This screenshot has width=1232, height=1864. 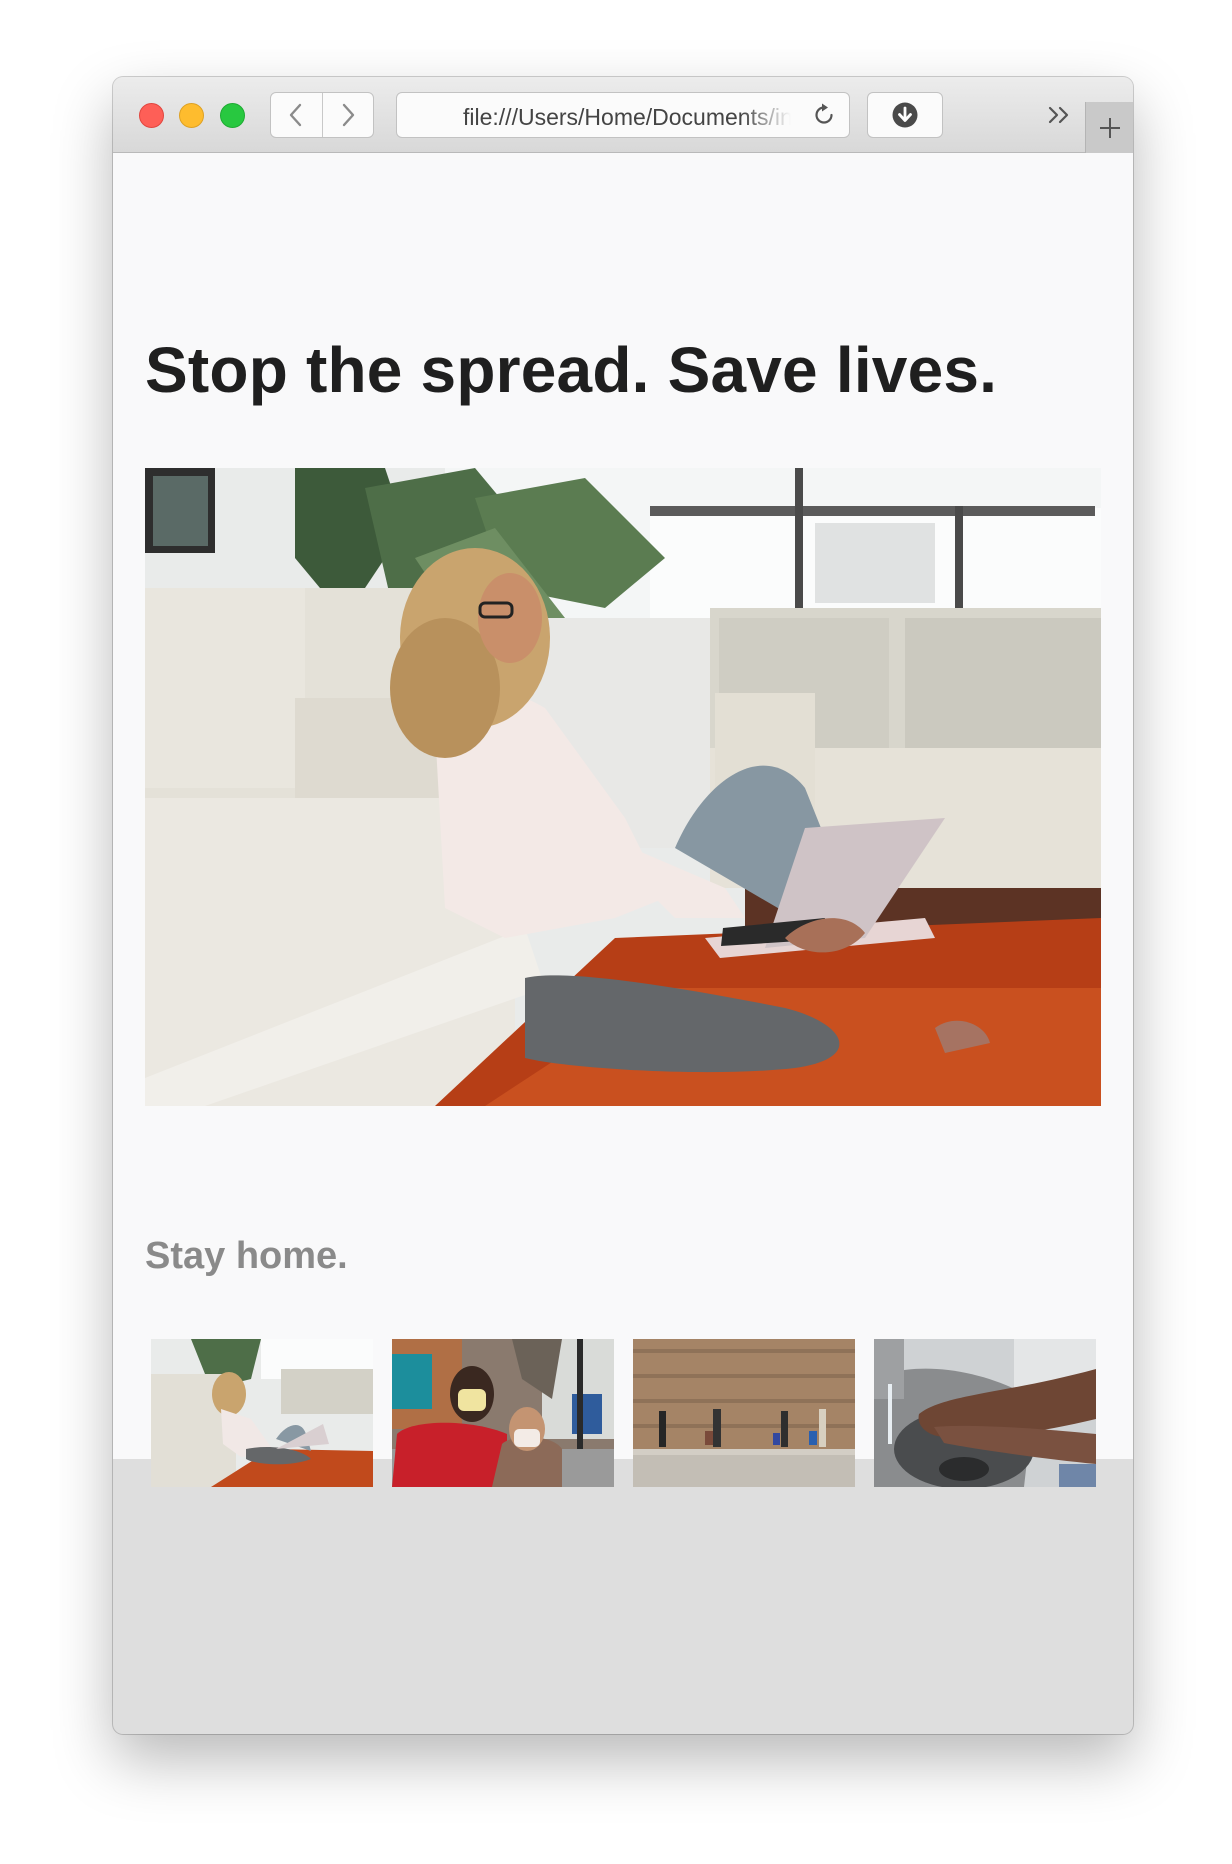 What do you see at coordinates (744, 1413) in the screenshot?
I see `thumb-distancing` at bounding box center [744, 1413].